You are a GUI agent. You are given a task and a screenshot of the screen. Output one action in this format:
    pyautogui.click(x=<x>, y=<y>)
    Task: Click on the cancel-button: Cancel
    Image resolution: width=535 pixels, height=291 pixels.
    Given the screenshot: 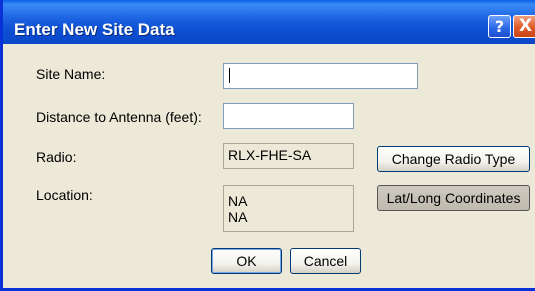 What is the action you would take?
    pyautogui.click(x=325, y=261)
    